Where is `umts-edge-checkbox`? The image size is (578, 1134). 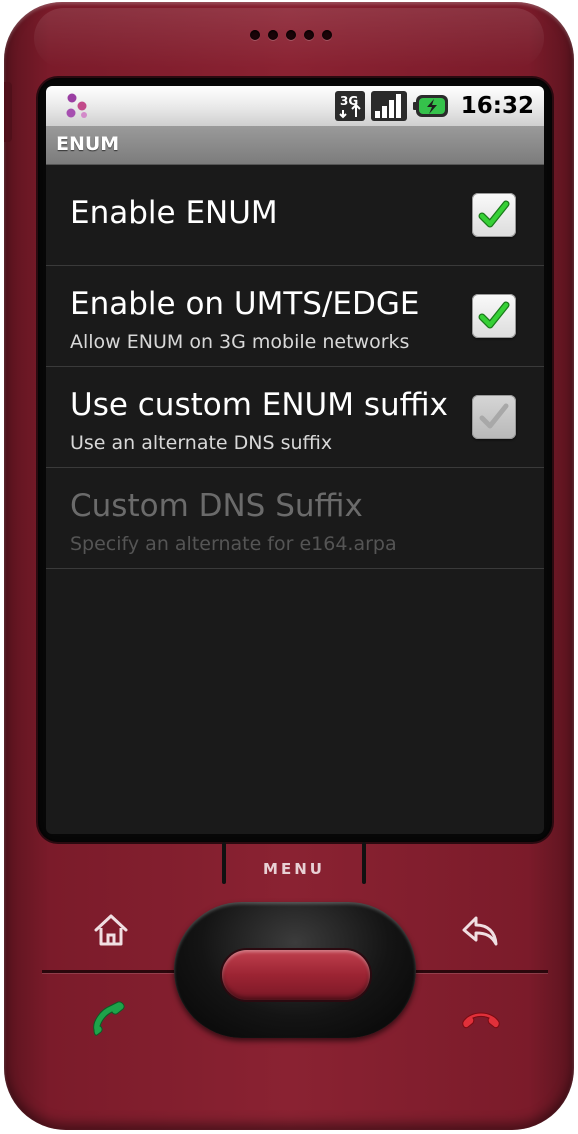
umts-edge-checkbox is located at coordinates (494, 316).